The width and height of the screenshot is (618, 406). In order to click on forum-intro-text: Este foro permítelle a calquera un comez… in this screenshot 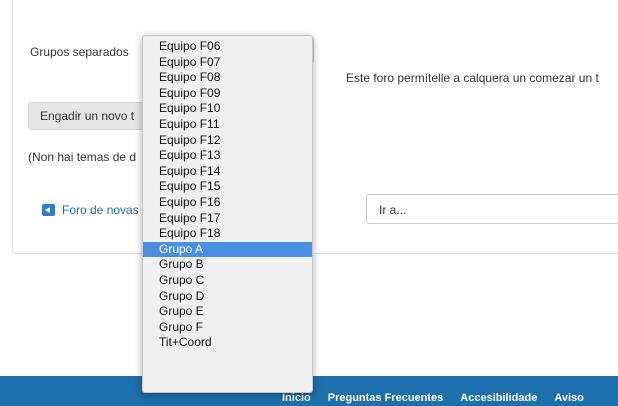, I will do `click(472, 78)`.